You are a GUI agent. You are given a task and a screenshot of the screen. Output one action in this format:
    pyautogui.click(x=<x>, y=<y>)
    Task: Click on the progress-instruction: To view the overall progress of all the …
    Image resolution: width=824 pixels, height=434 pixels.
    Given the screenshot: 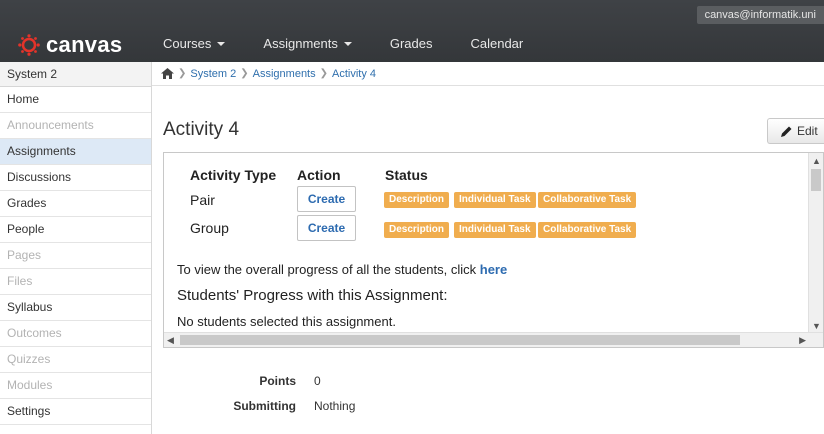 What is the action you would take?
    pyautogui.click(x=342, y=269)
    